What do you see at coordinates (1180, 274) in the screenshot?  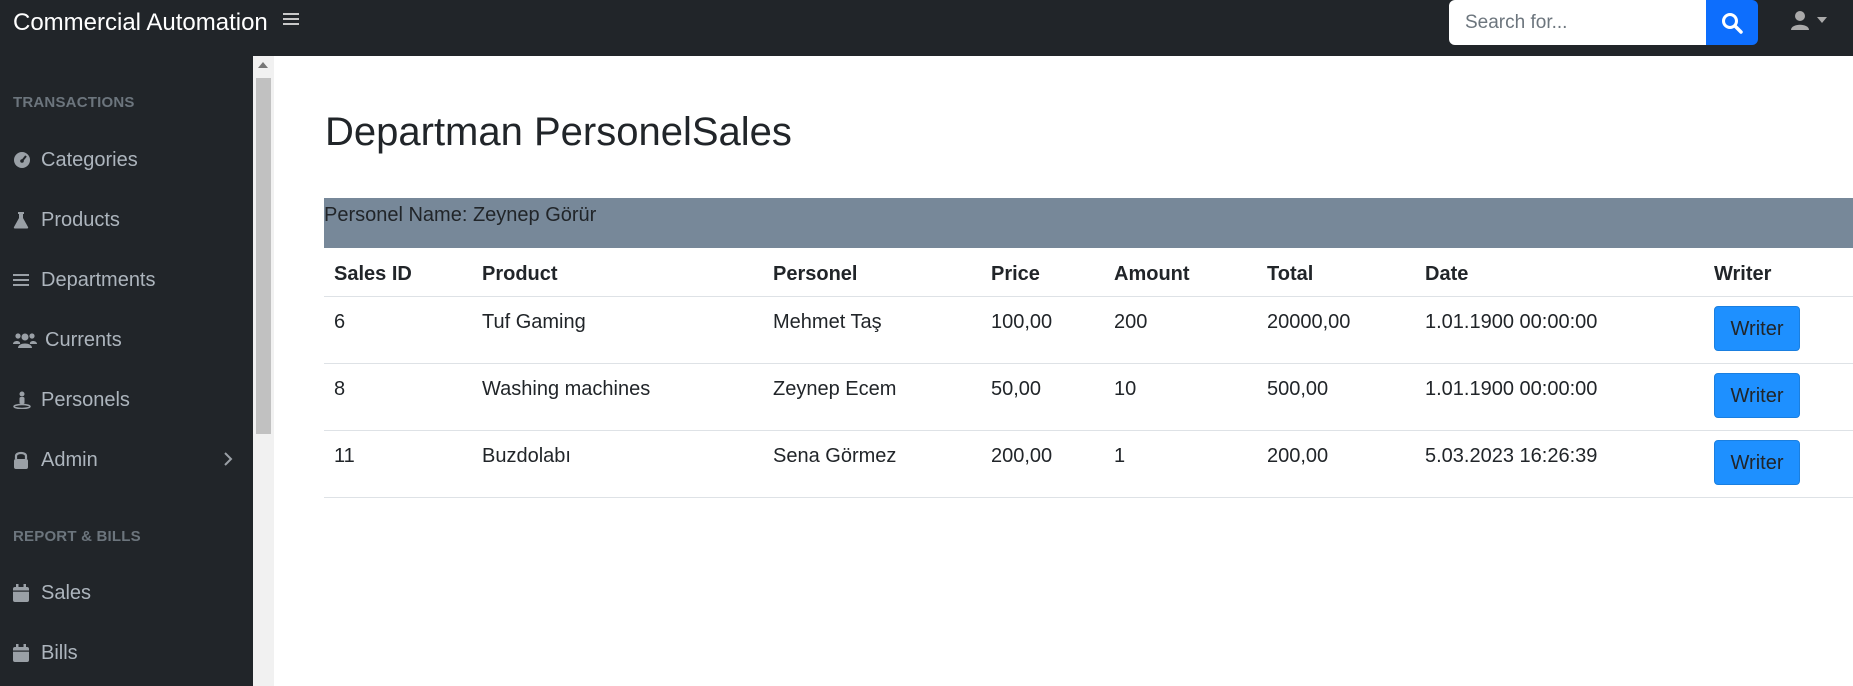 I see `header-amount: Amount` at bounding box center [1180, 274].